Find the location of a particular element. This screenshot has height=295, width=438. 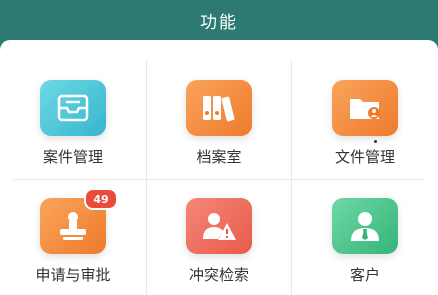

grid-item-label: 客户 is located at coordinates (364, 275).